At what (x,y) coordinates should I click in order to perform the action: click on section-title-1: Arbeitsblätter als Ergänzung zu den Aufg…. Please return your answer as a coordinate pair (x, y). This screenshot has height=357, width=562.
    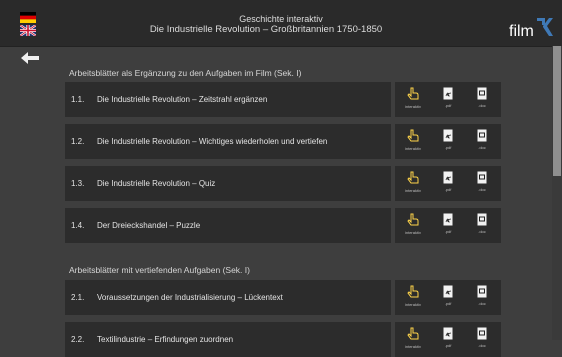
    Looking at the image, I should click on (185, 73).